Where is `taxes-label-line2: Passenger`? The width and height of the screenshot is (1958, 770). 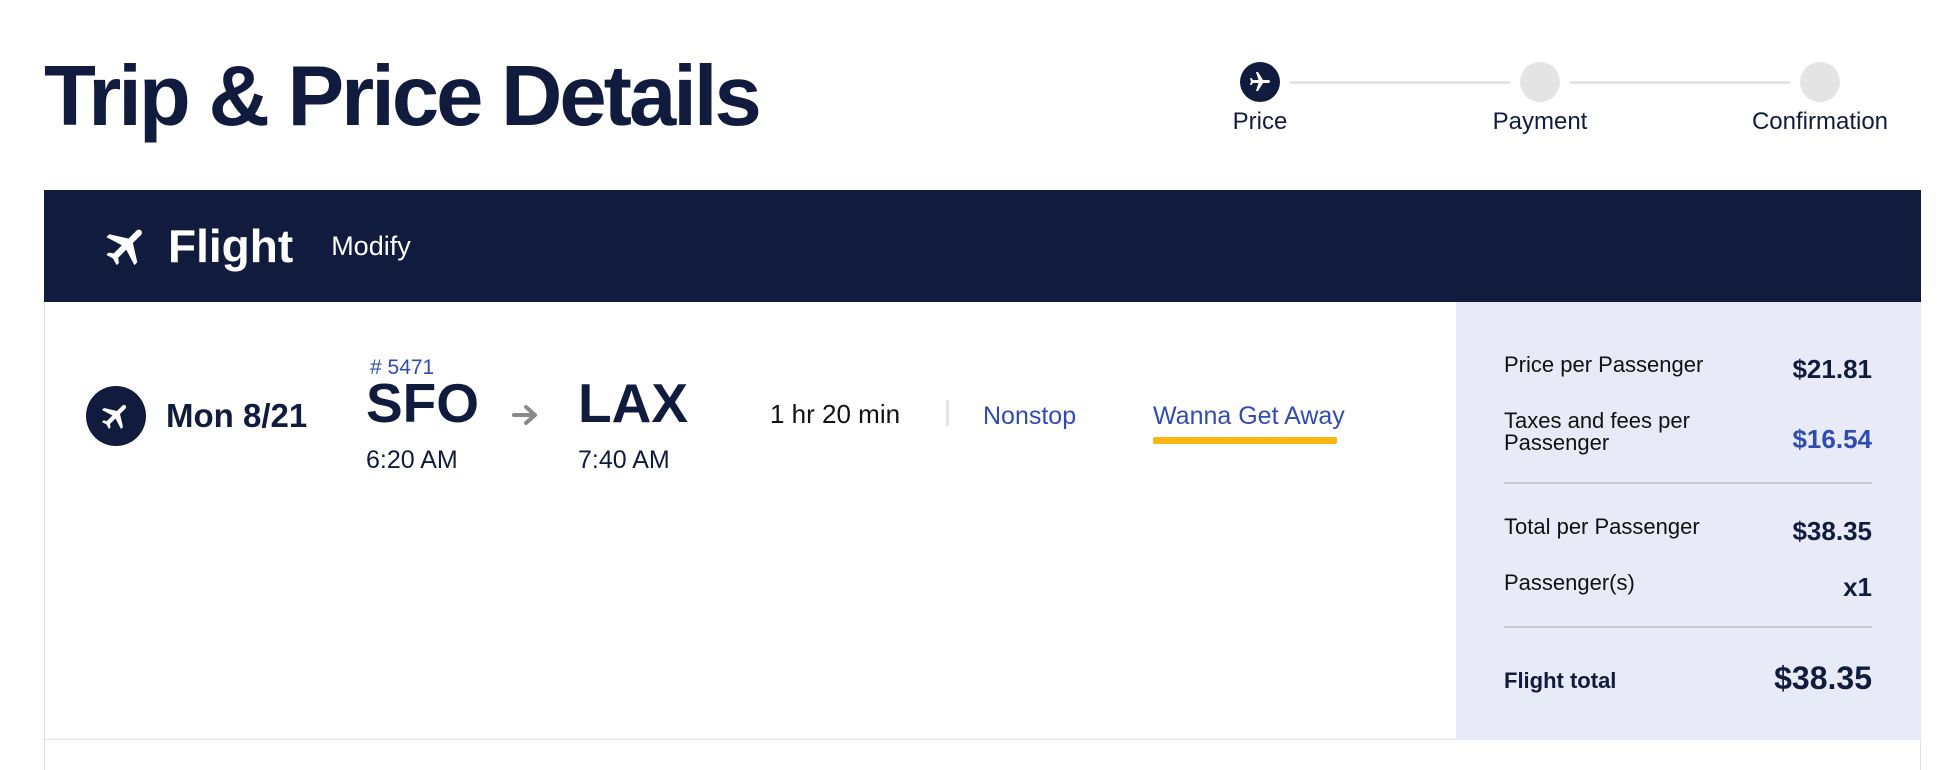 taxes-label-line2: Passenger is located at coordinates (1557, 442).